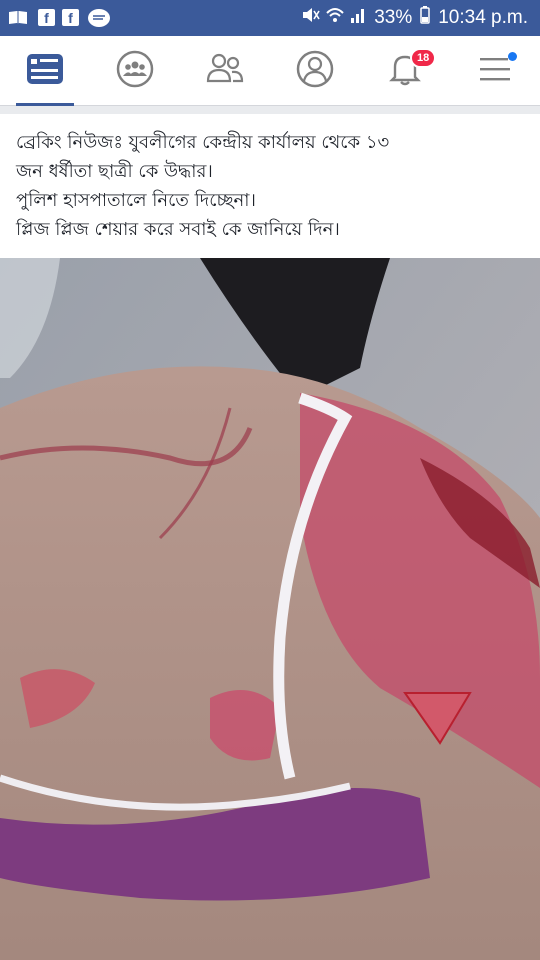 The height and width of the screenshot is (960, 540). Describe the element at coordinates (114, 171) in the screenshot. I see `post-line: জন ধর্ষীতা ছাত্রী কে উদ্ধার।` at that location.